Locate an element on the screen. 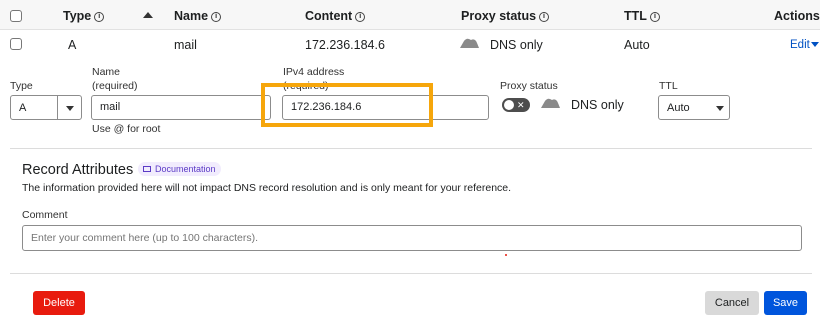 Image resolution: width=820 pixels, height=320 pixels. column-header-content: Content i is located at coordinates (335, 16).